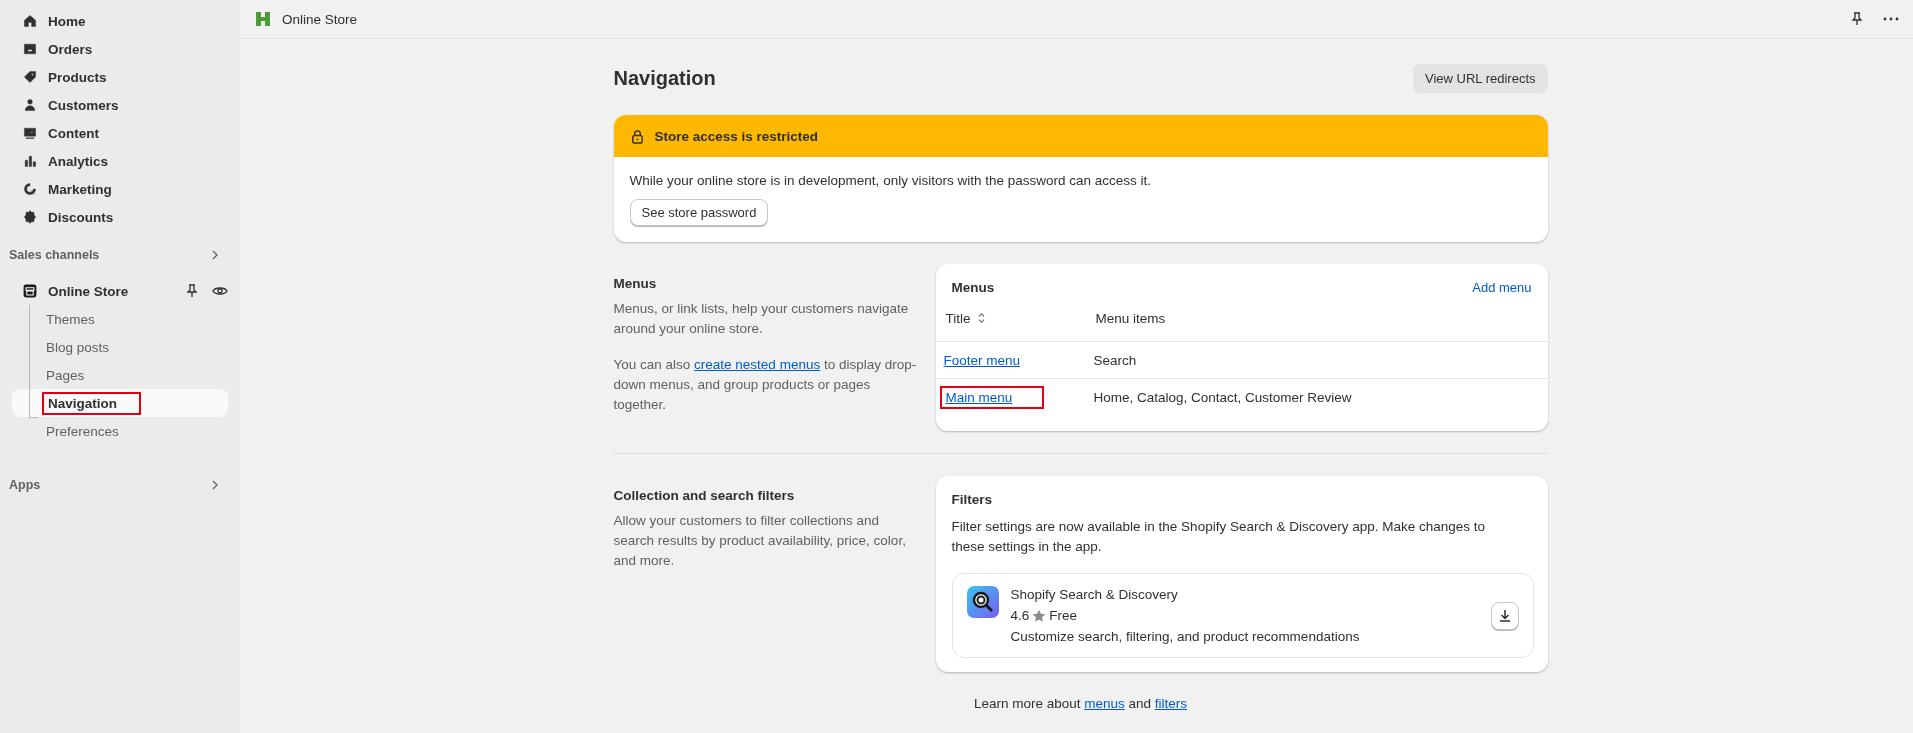 This screenshot has height=733, width=1913. Describe the element at coordinates (120, 347) in the screenshot. I see `sidebar-subitem: Blog posts` at that location.